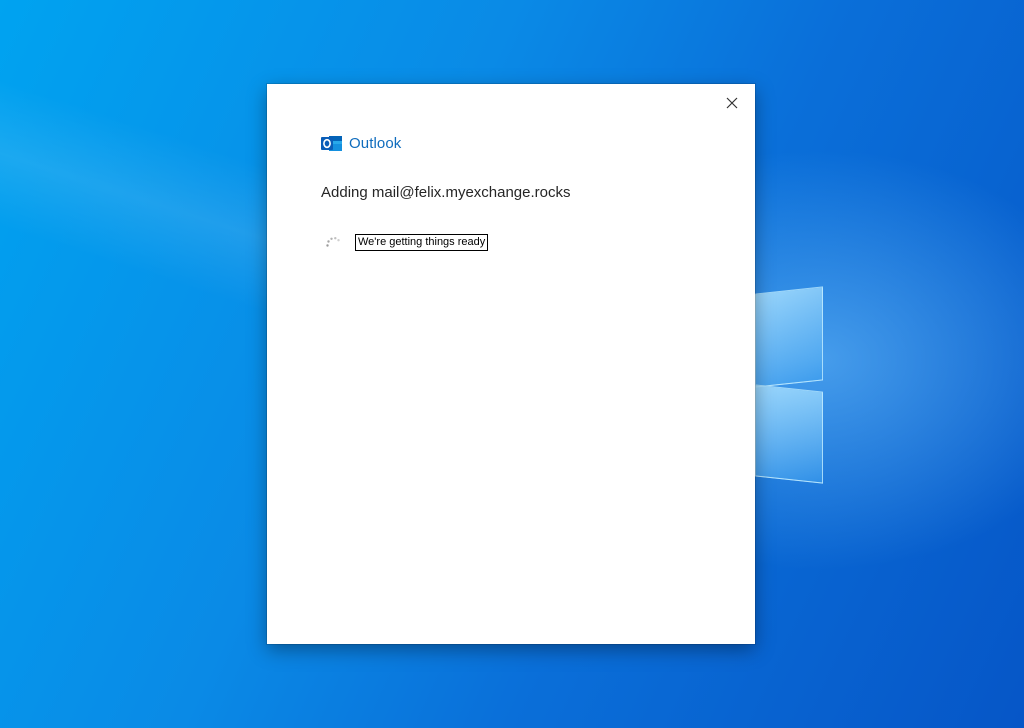 Image resolution: width=1024 pixels, height=728 pixels. I want to click on loading-spinner-icon, so click(333, 241).